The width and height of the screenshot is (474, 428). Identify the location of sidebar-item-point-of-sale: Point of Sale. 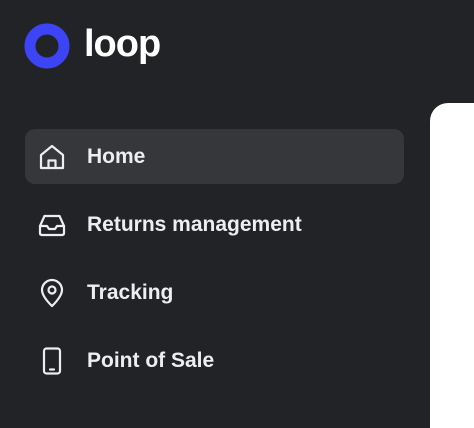
(214, 360).